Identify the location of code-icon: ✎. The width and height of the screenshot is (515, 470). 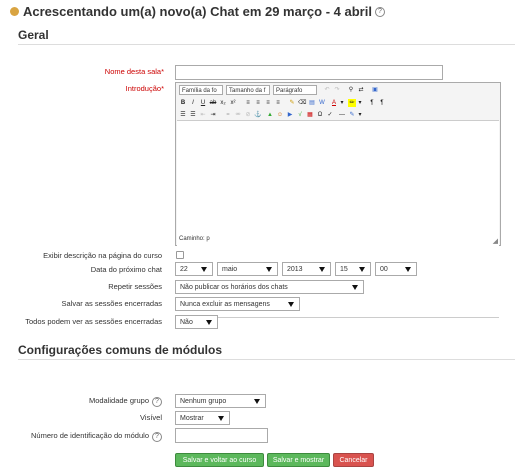
(352, 115).